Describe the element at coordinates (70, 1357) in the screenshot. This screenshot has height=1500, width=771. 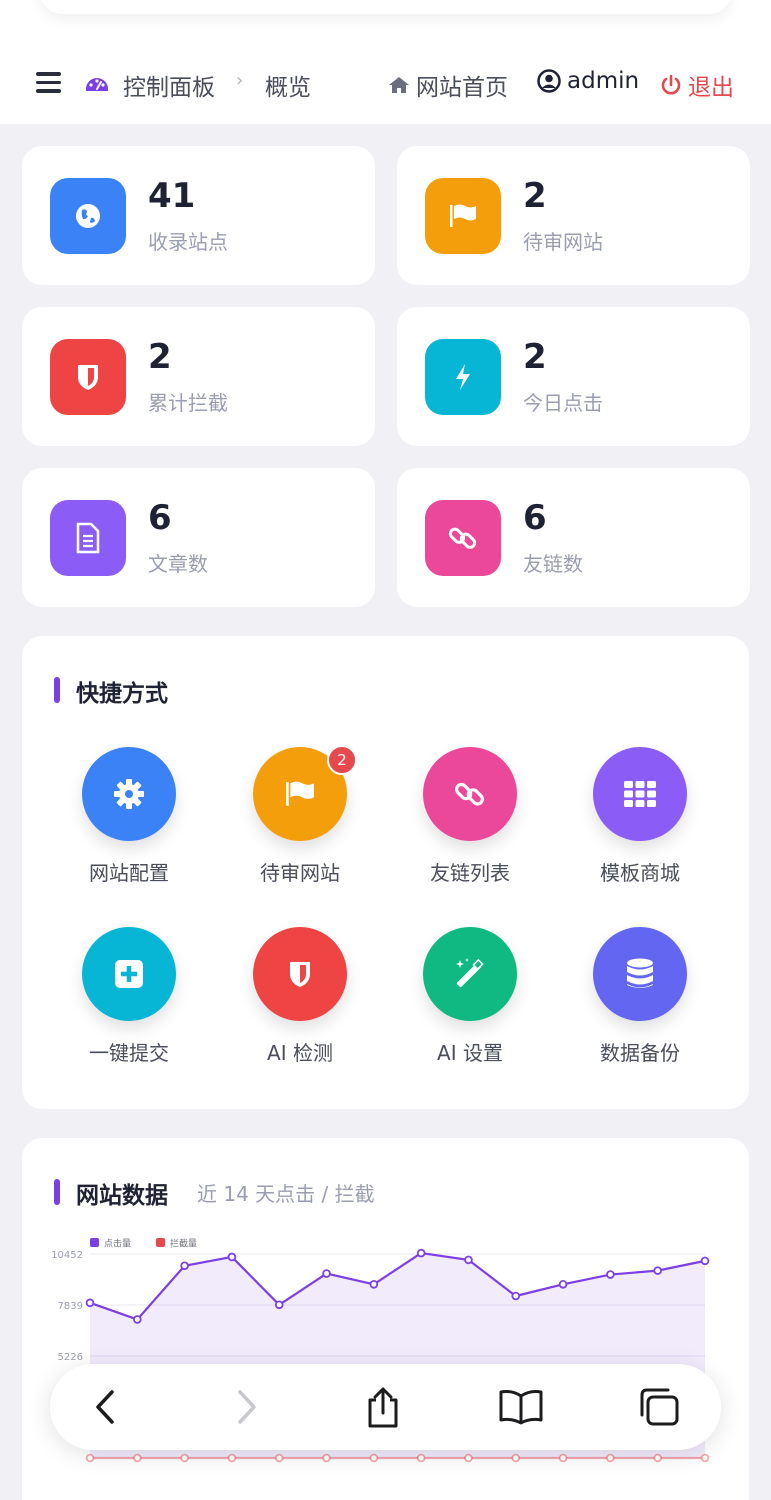
I see `y-tick-label: 5226` at that location.